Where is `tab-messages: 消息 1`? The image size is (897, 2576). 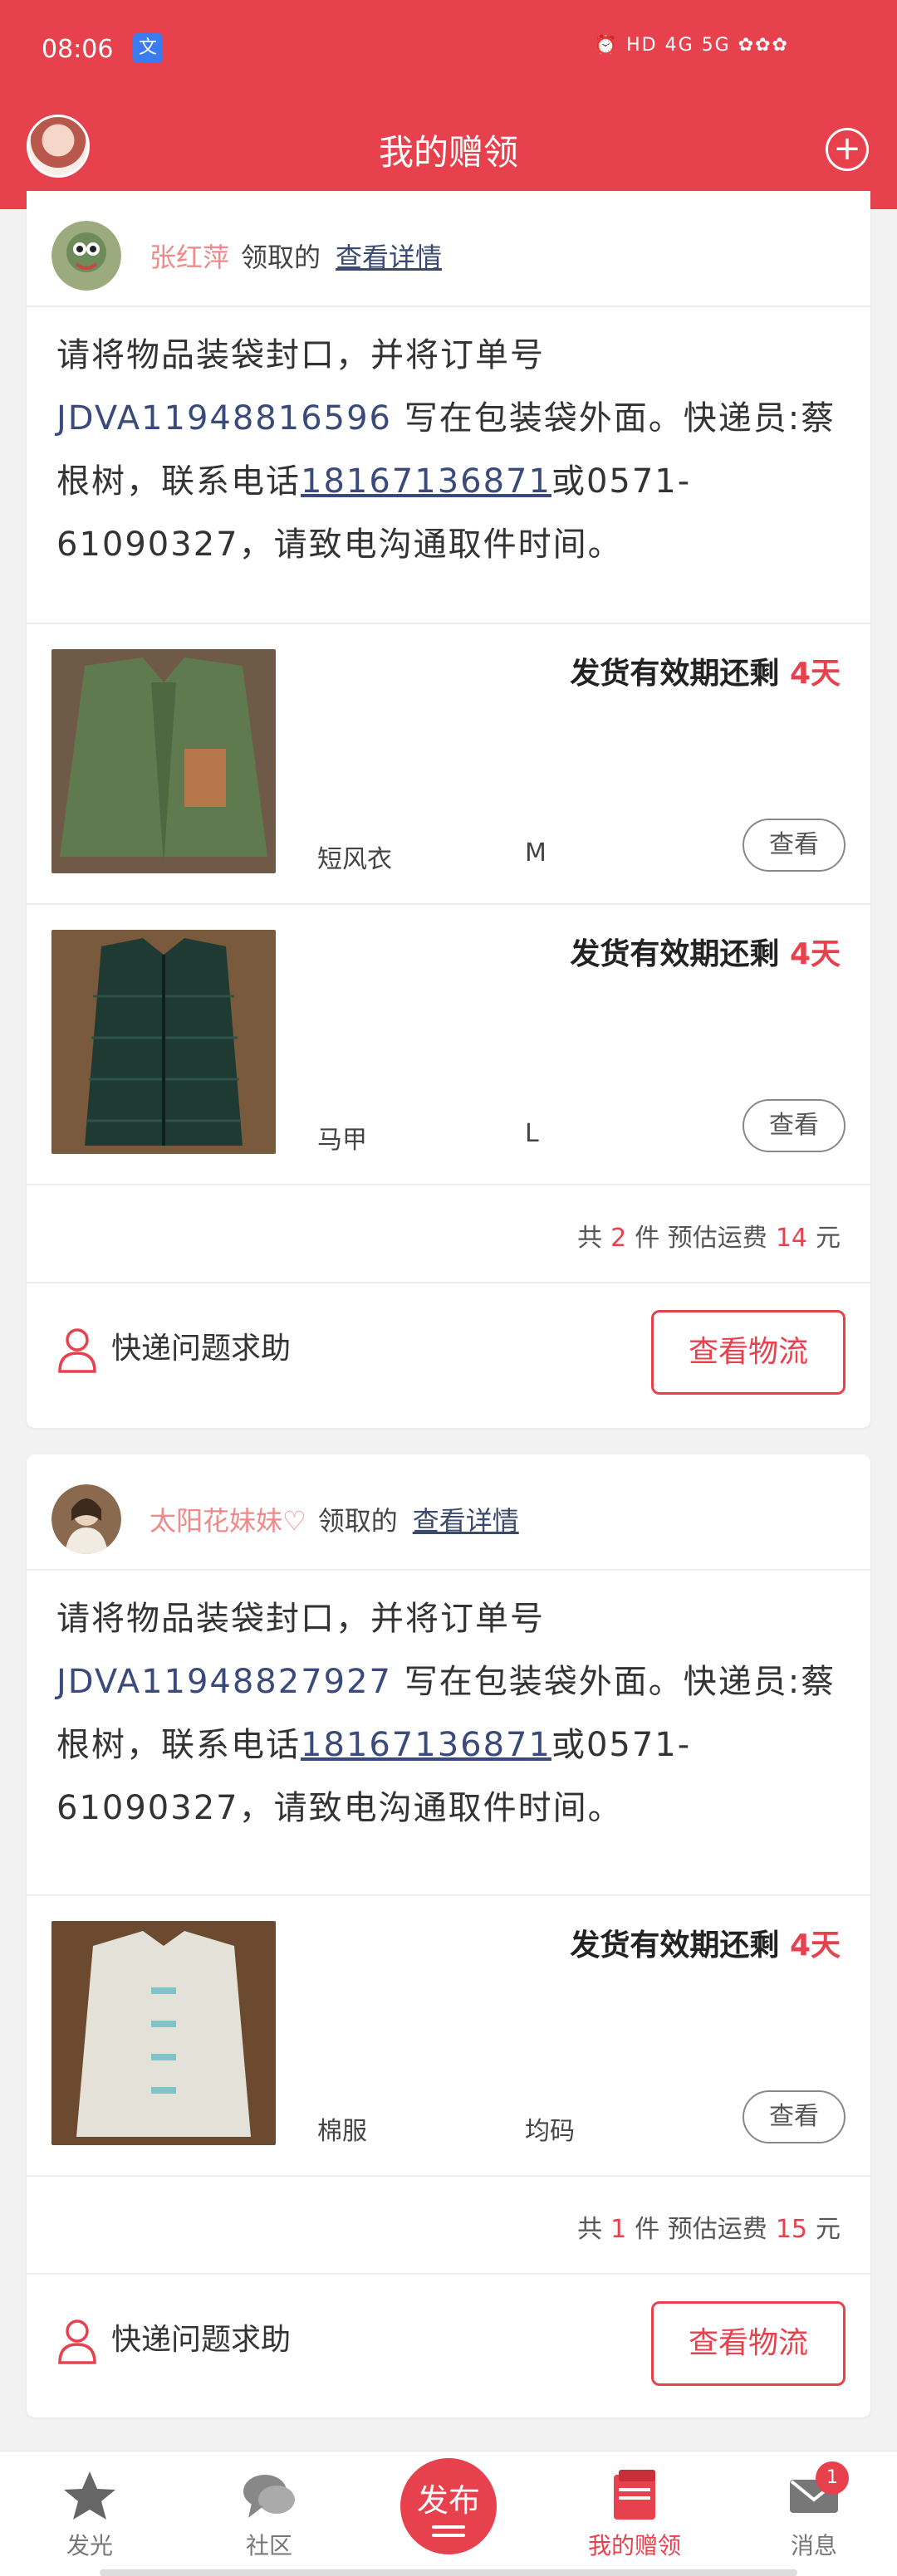 tab-messages: 消息 1 is located at coordinates (814, 2511).